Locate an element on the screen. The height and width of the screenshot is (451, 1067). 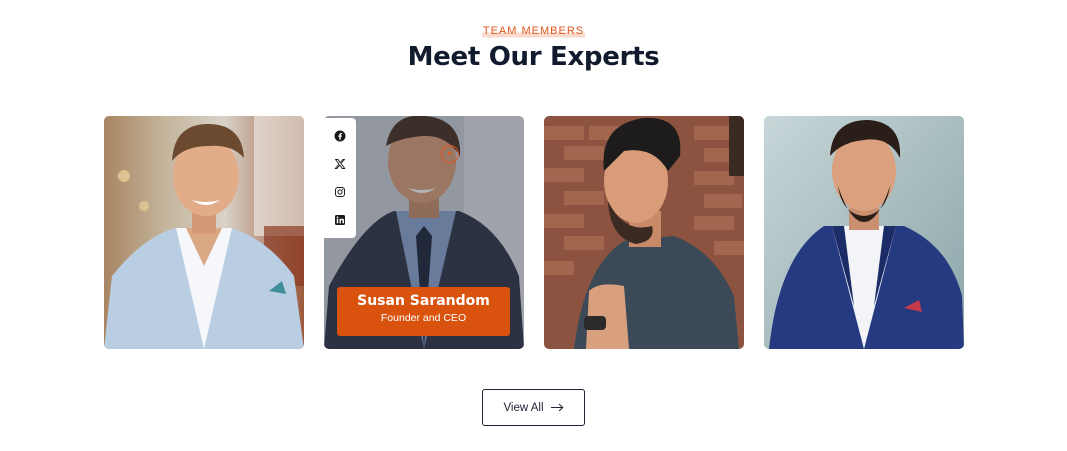
x-link is located at coordinates (340, 164).